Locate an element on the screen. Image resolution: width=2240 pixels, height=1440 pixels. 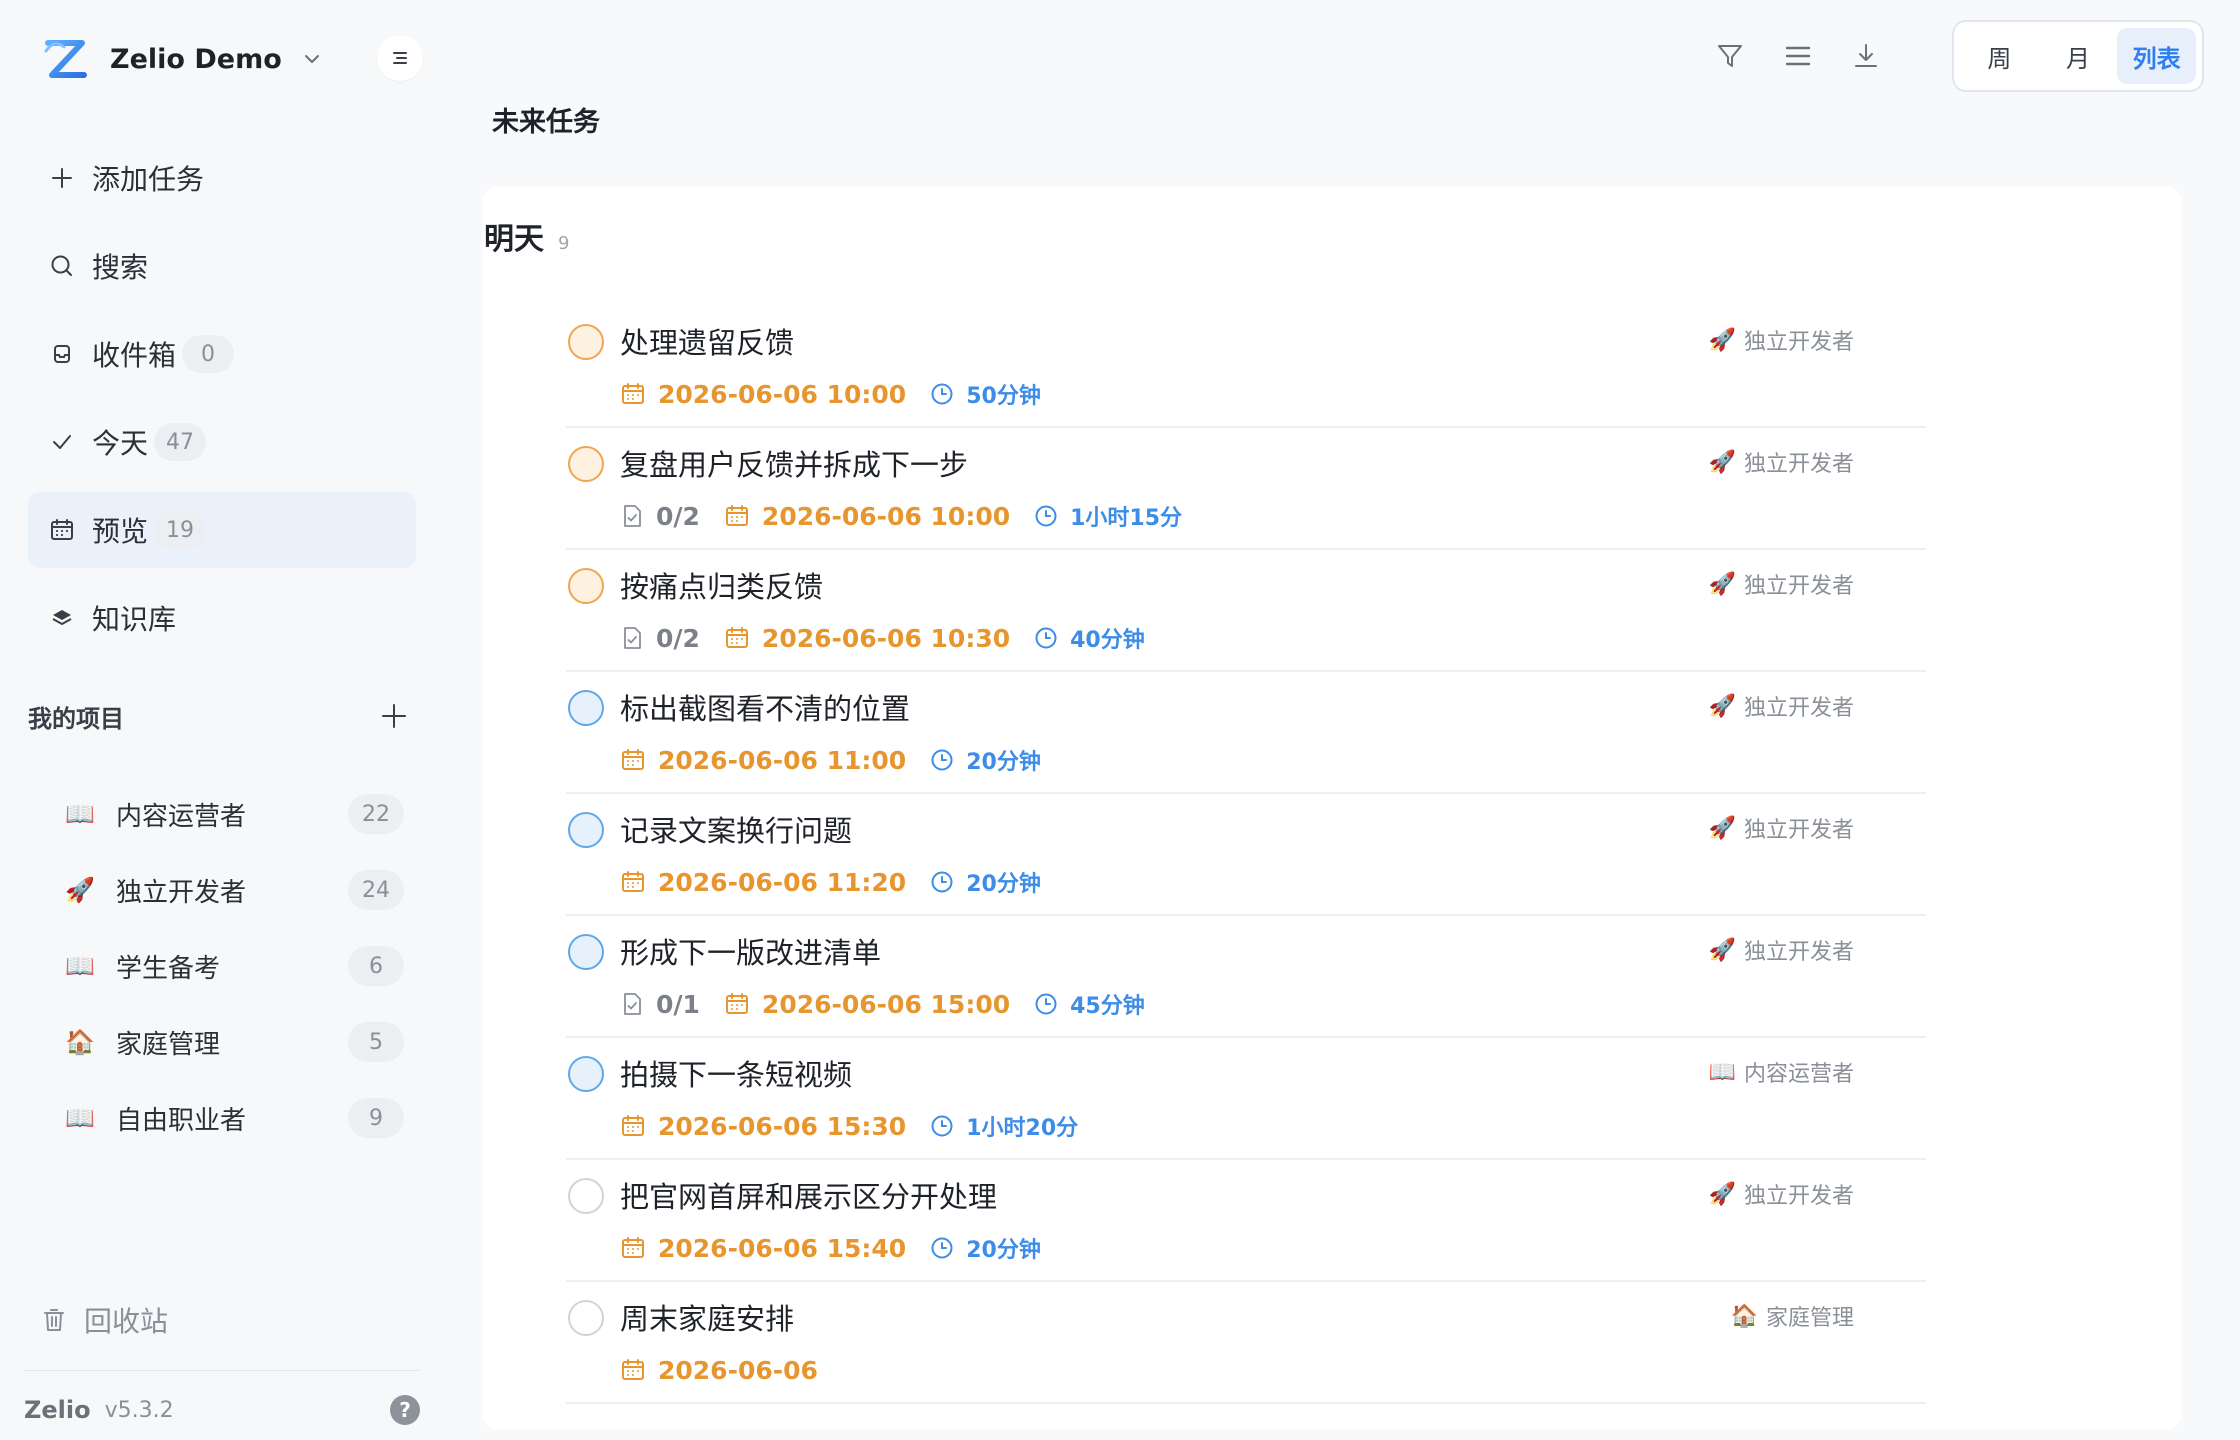
task-meta: 2026-06-06 is located at coordinates (731, 1370).